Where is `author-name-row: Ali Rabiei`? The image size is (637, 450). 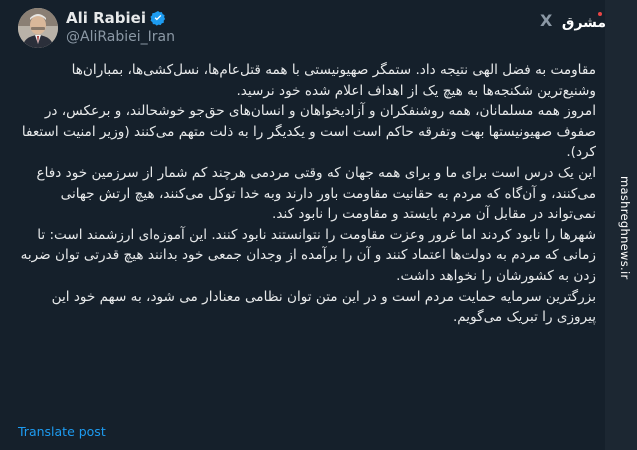 author-name-row: Ali Rabiei is located at coordinates (116, 18).